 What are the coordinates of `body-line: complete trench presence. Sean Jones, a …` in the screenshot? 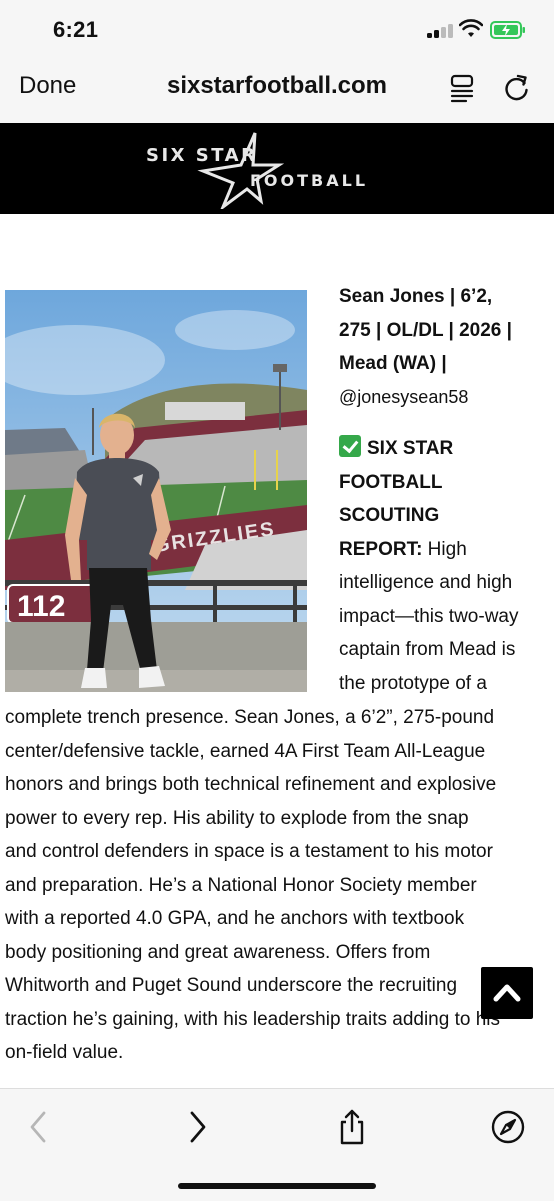 It's located at (250, 717).